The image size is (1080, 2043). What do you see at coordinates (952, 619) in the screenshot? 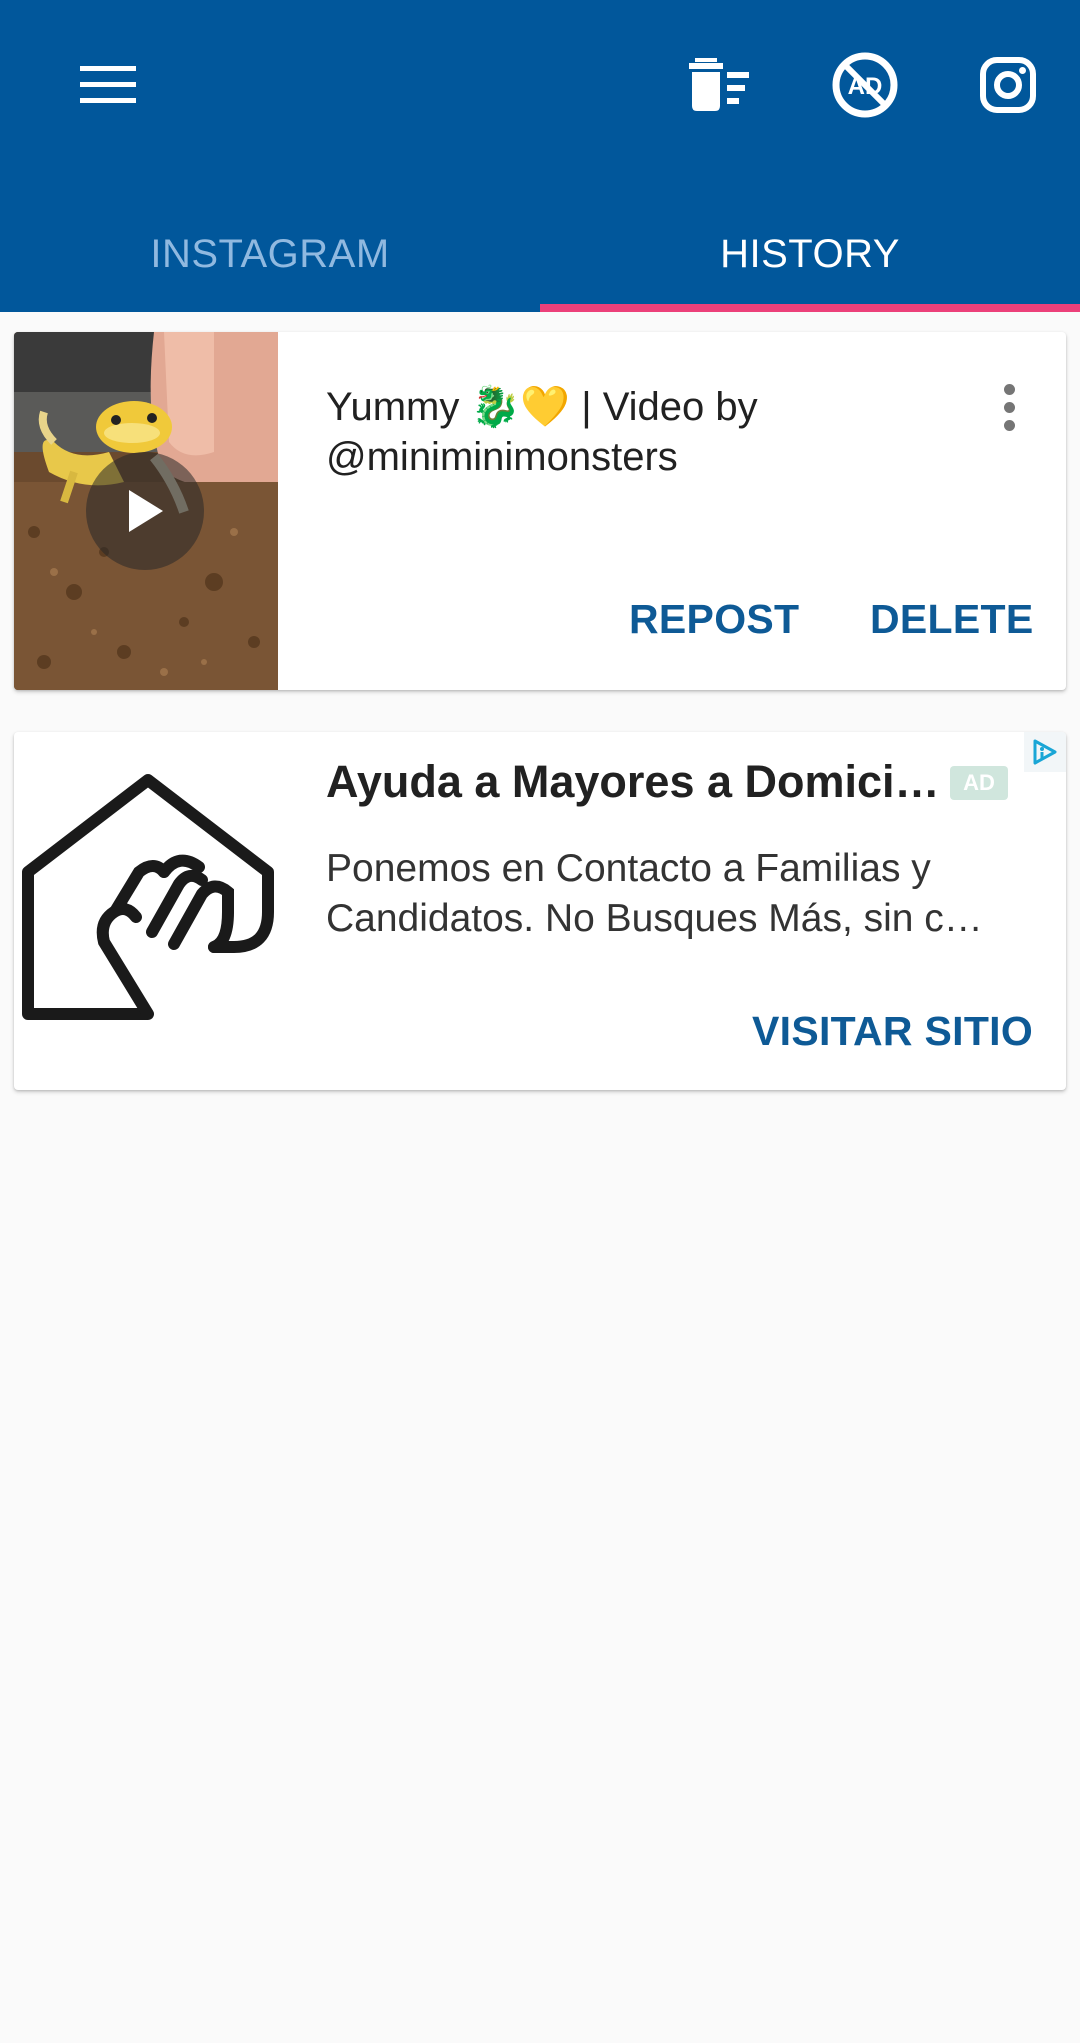
I see `delete-button: DELETE` at bounding box center [952, 619].